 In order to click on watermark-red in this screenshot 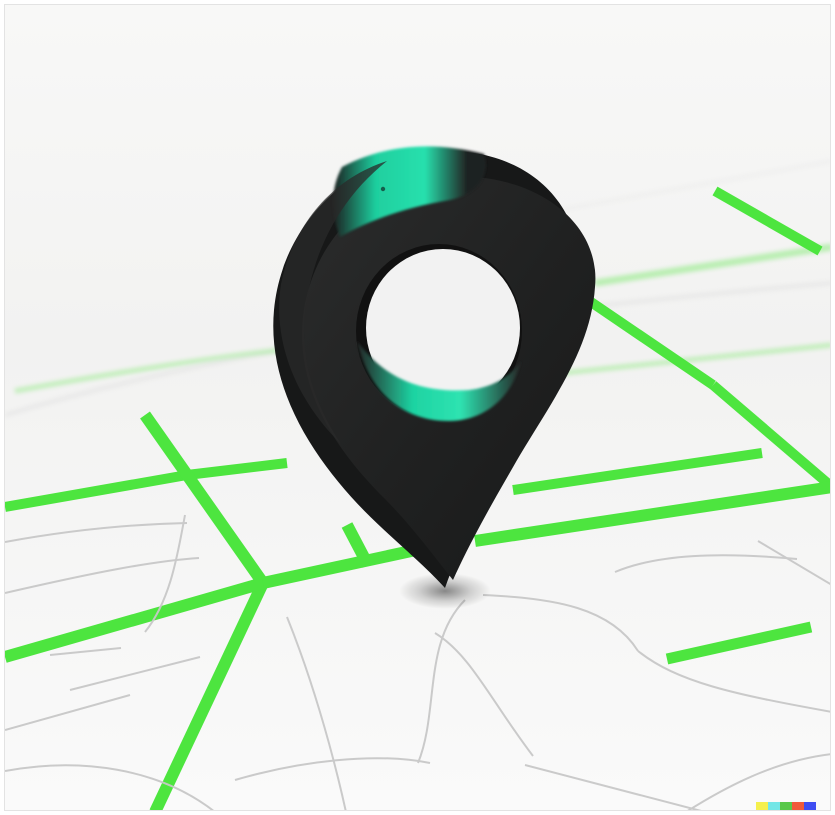, I will do `click(798, 806)`.